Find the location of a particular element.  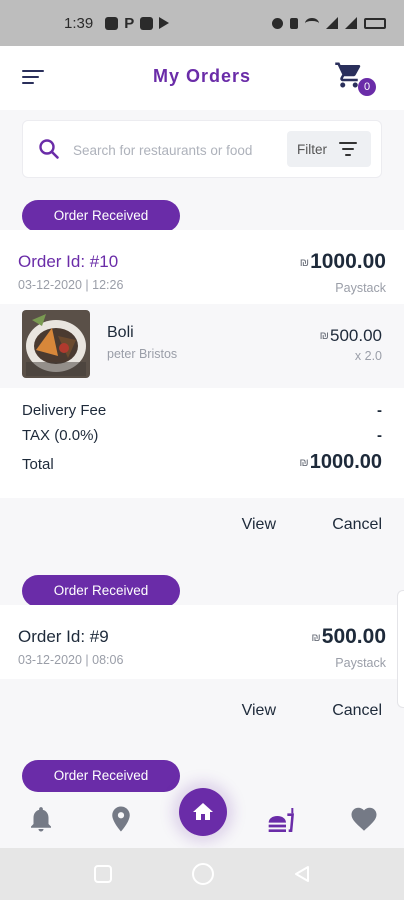

back-triangle-icon is located at coordinates (302, 874).